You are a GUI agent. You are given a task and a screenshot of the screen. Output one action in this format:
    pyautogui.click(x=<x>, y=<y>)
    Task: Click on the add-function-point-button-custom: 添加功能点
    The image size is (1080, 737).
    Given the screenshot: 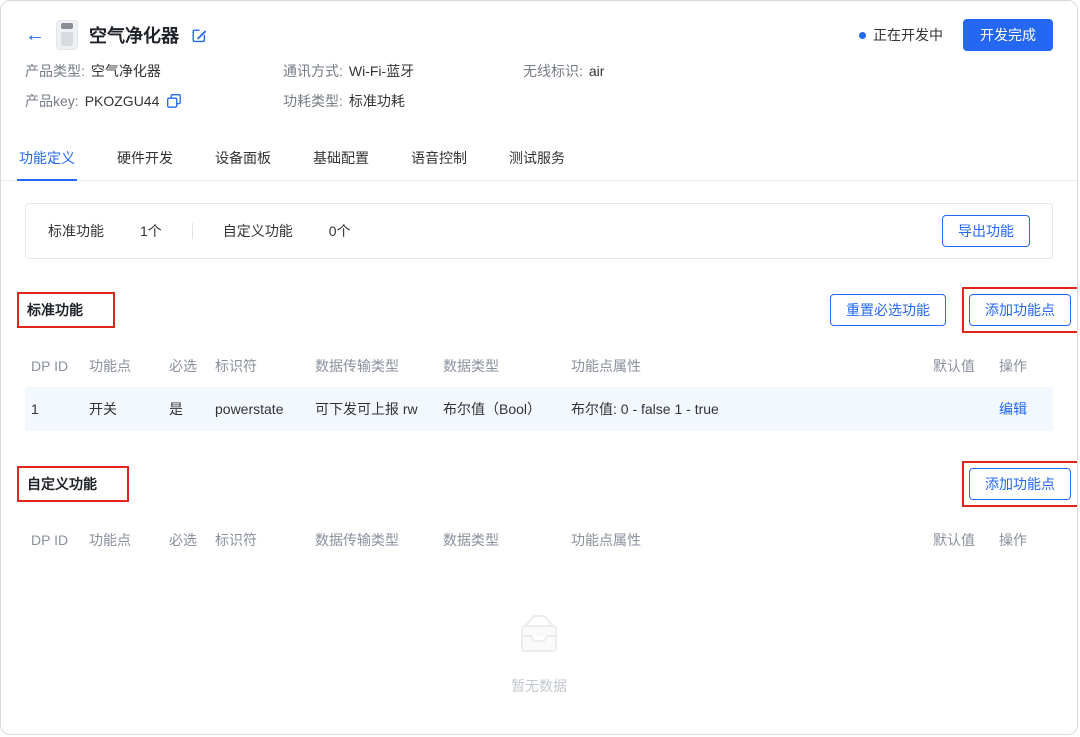 What is the action you would take?
    pyautogui.click(x=1020, y=484)
    